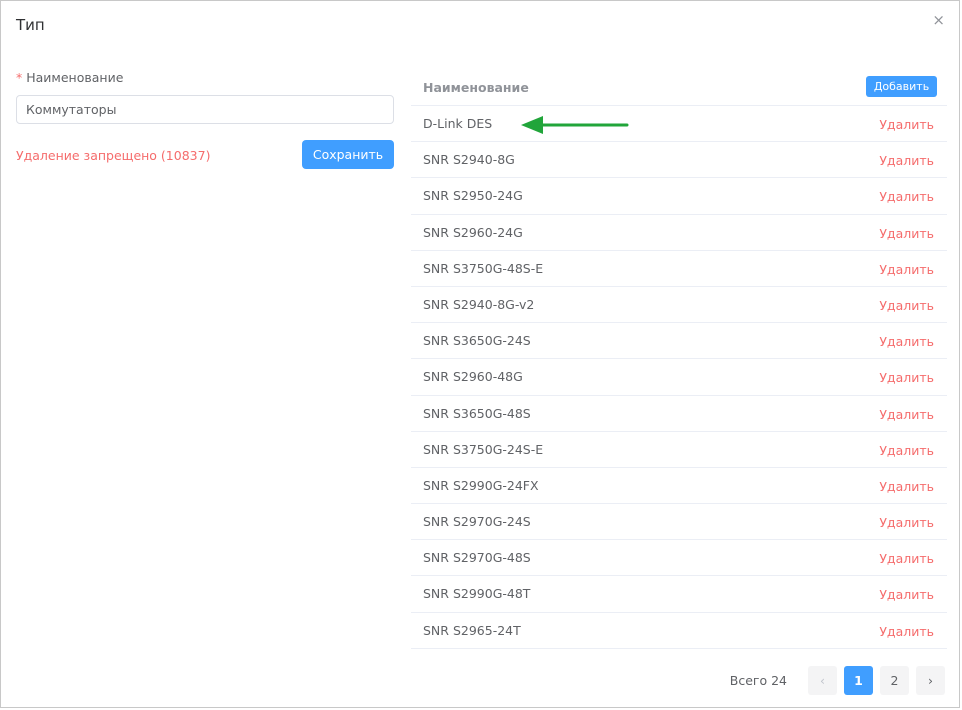 The width and height of the screenshot is (962, 710). I want to click on table-row: SNR S2970G-24S Удалить, so click(679, 522).